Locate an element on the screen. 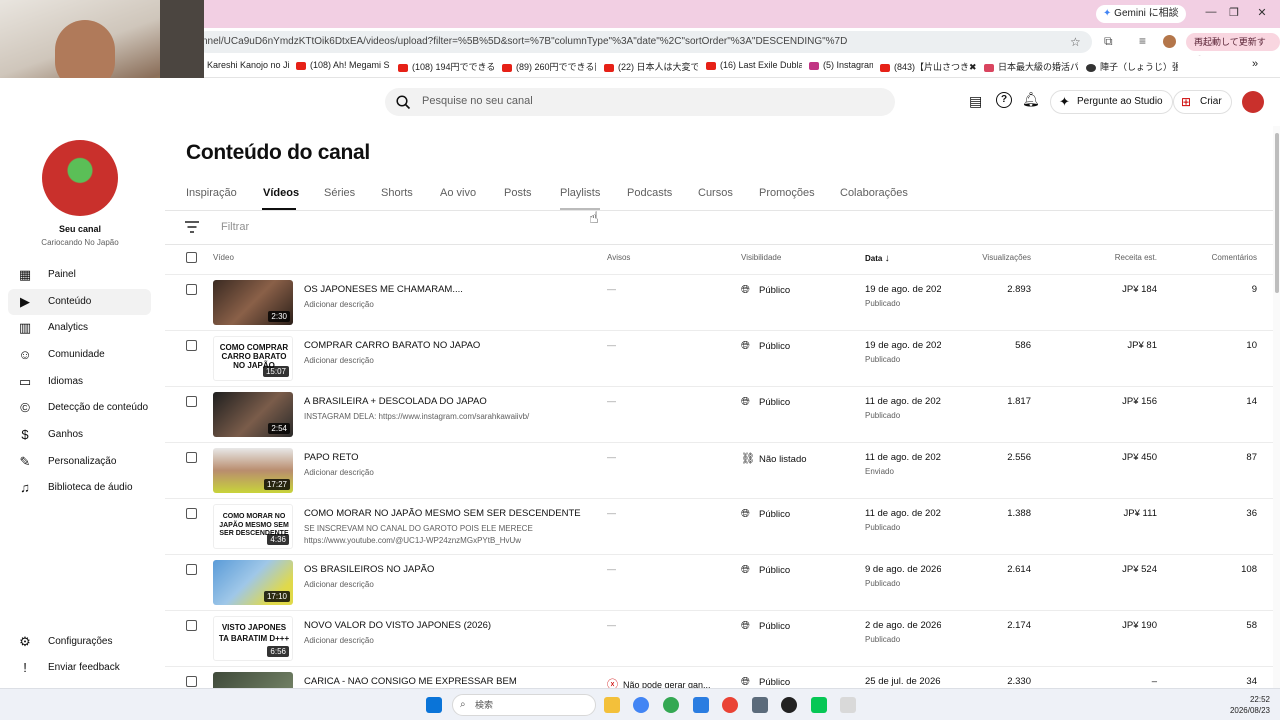 The width and height of the screenshot is (1280, 720). gemini-button: ✦ Gemini に相談 is located at coordinates (1141, 14).